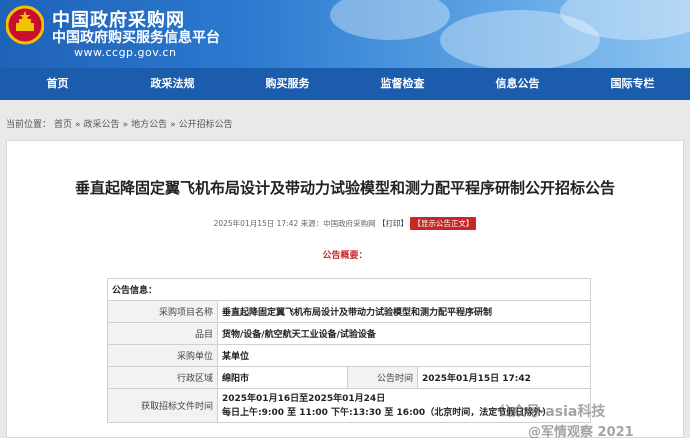  Describe the element at coordinates (63, 125) in the screenshot. I see `breadcrumb-link-home: 首页` at that location.